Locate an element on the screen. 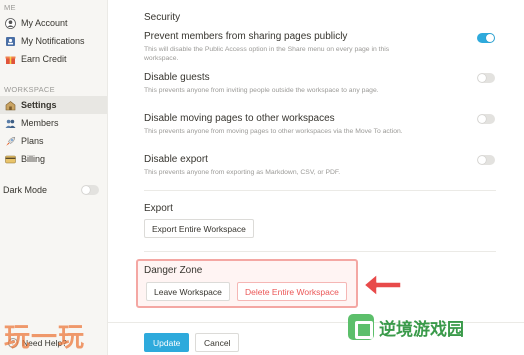  toggle-disable-moving is located at coordinates (486, 119).